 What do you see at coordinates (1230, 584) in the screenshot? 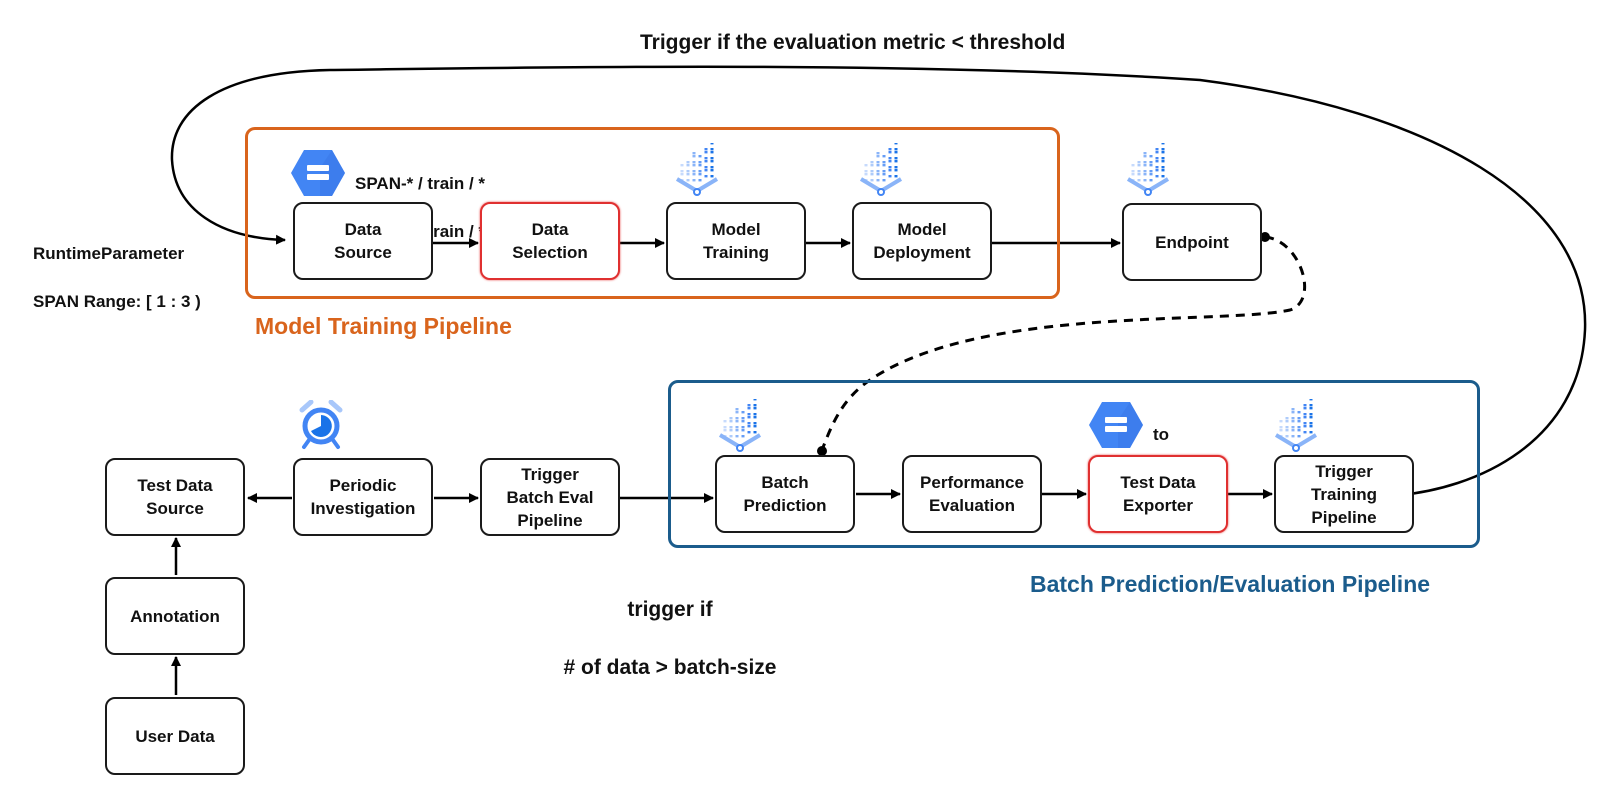
I see `batch-pipeline-title: Batch Prediction/Evaluation Pipeline` at bounding box center [1230, 584].